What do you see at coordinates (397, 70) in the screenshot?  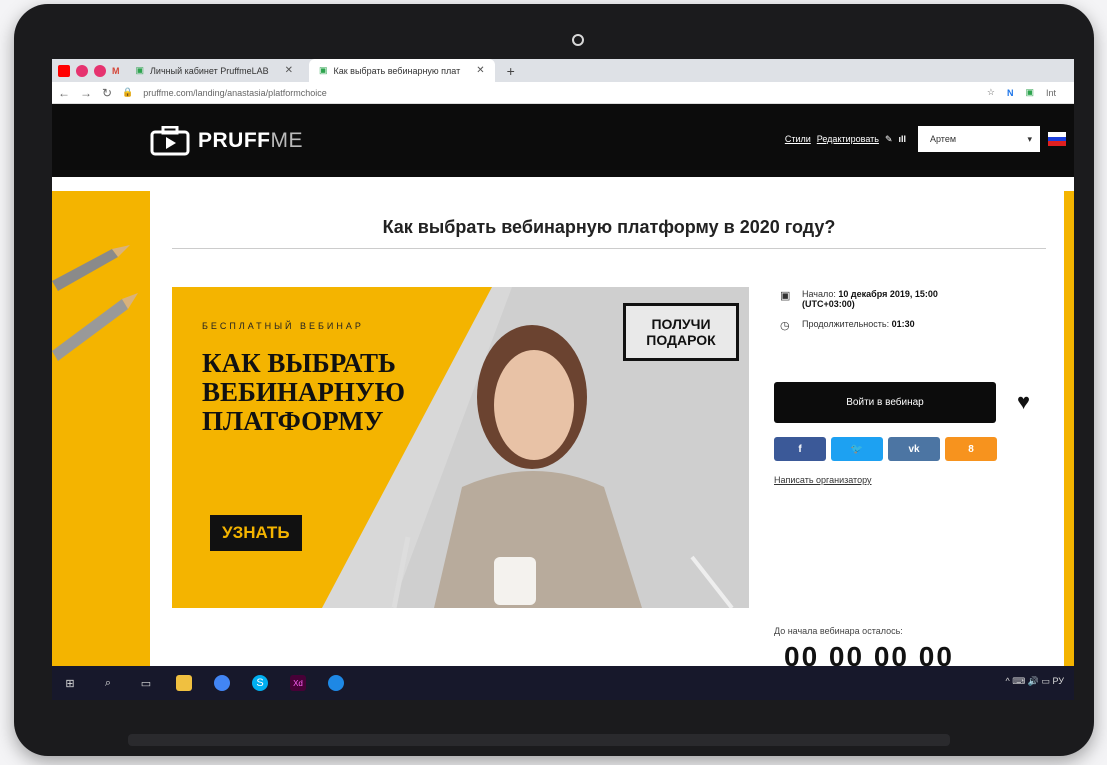 I see `tab-label: Как выбрать вебинарную плат` at bounding box center [397, 70].